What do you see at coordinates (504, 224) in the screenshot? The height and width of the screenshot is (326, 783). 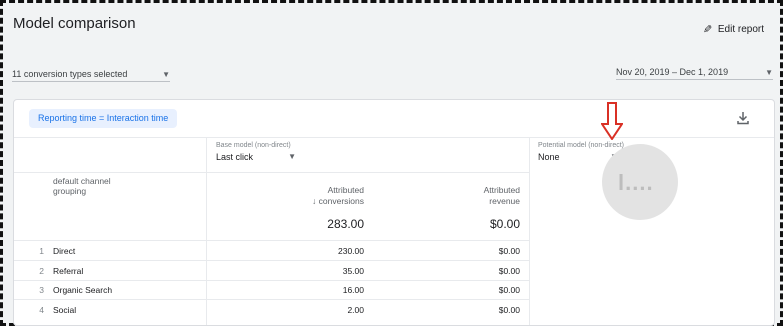 I see `total-revenue: $0.00` at bounding box center [504, 224].